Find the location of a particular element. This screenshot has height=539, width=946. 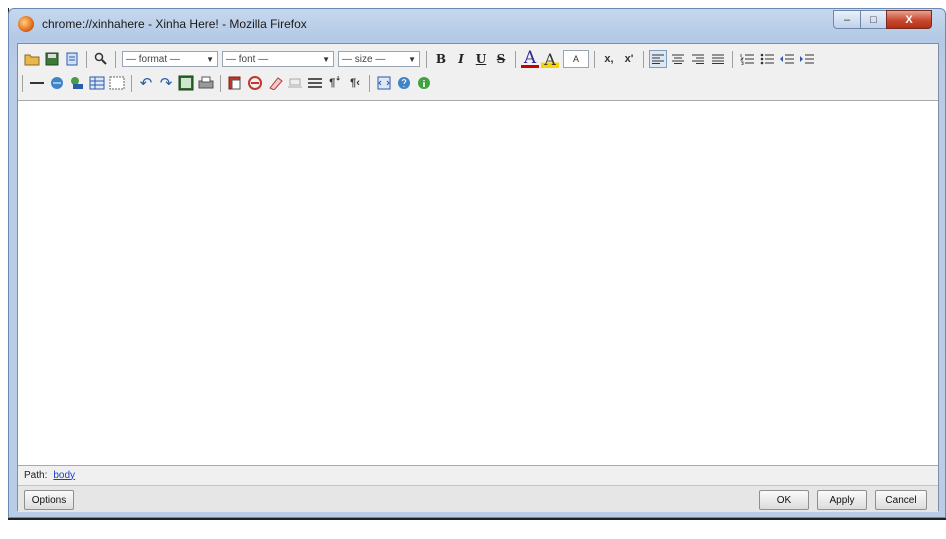

paste-icon is located at coordinates (235, 83).